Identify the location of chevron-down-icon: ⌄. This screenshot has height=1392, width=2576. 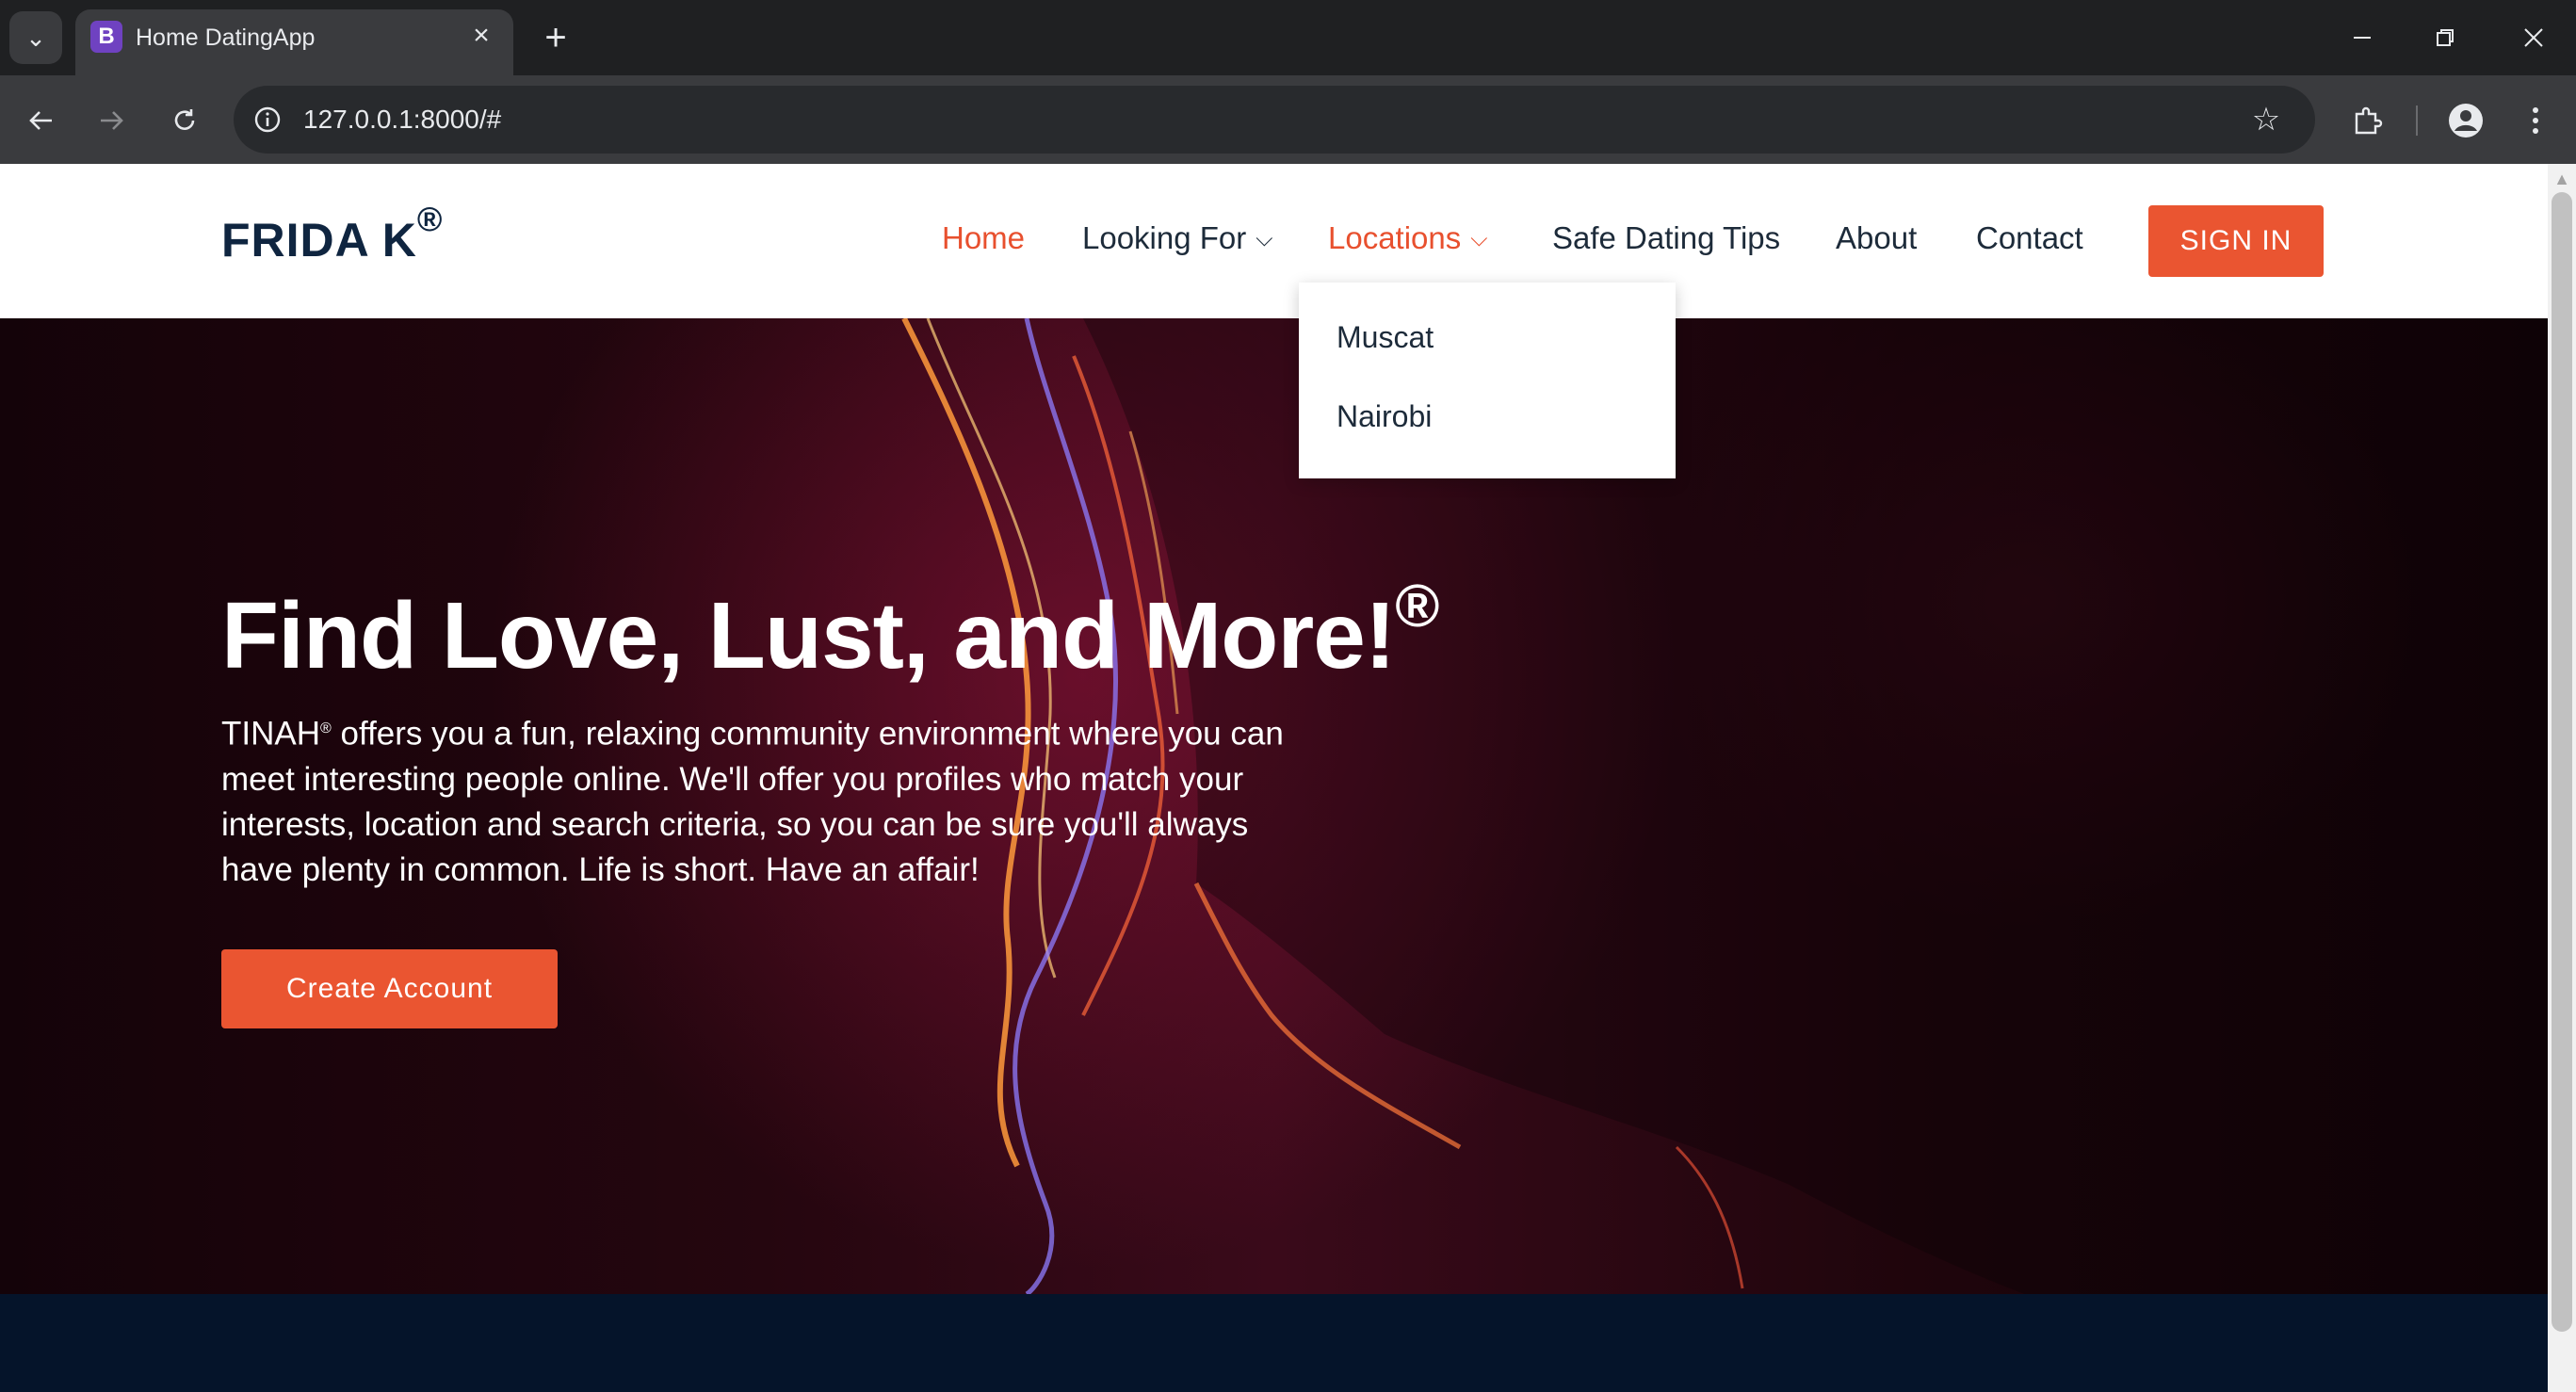
(35, 37).